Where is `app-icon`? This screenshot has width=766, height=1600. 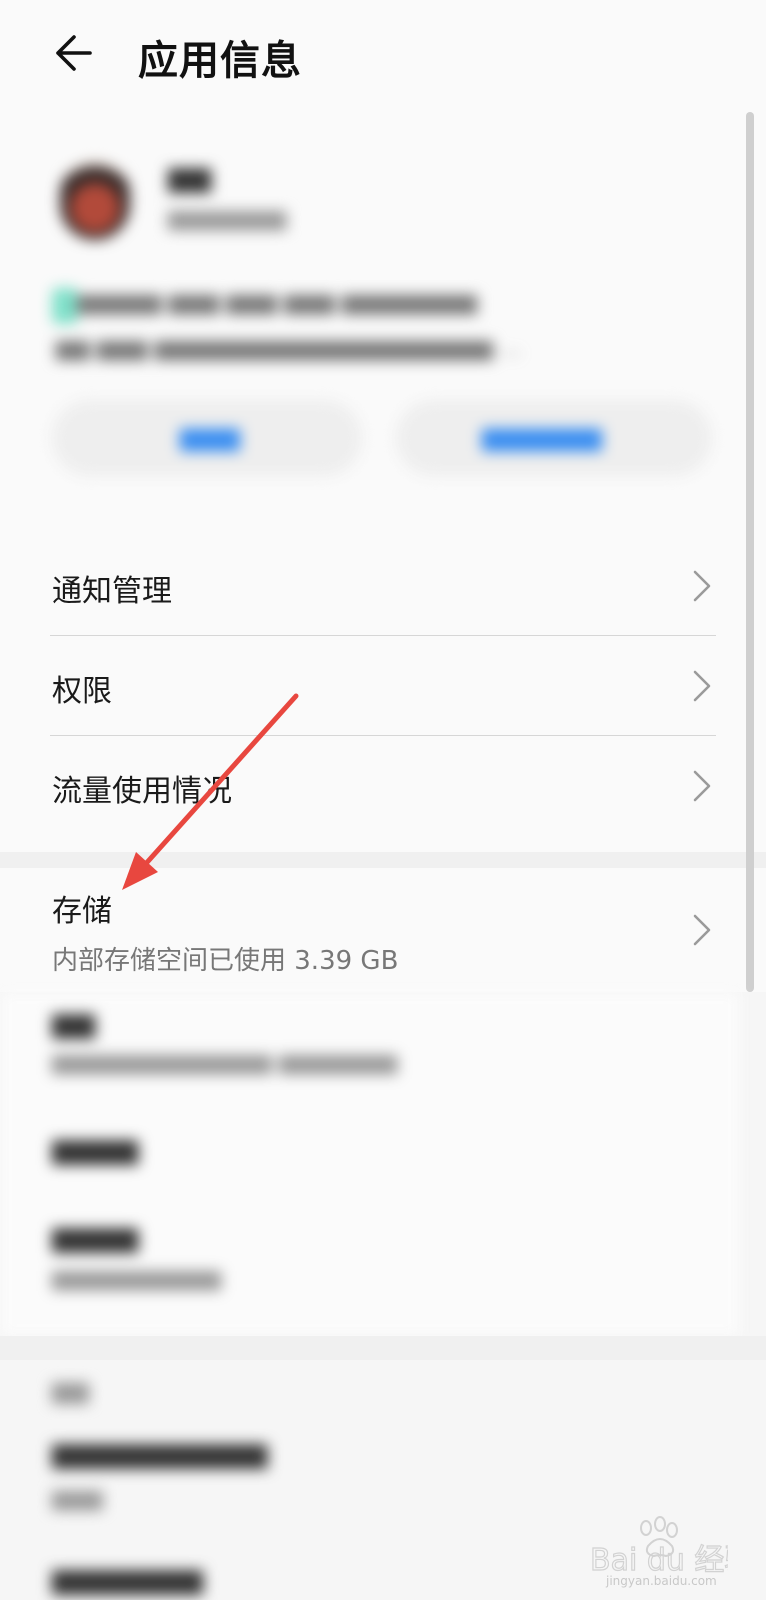 app-icon is located at coordinates (95, 200).